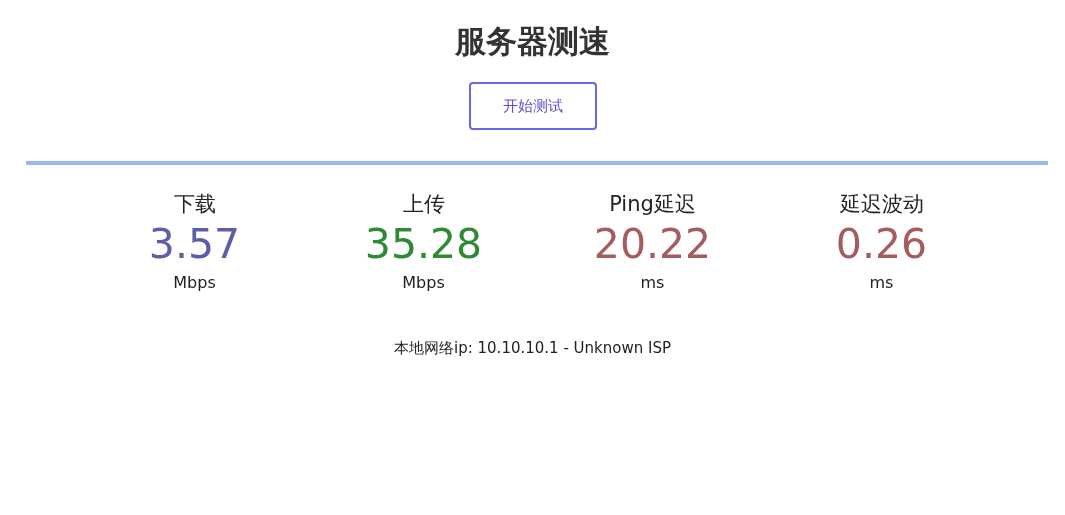 This screenshot has height=515, width=1065. Describe the element at coordinates (881, 244) in the screenshot. I see `metric-value: 0.26` at that location.